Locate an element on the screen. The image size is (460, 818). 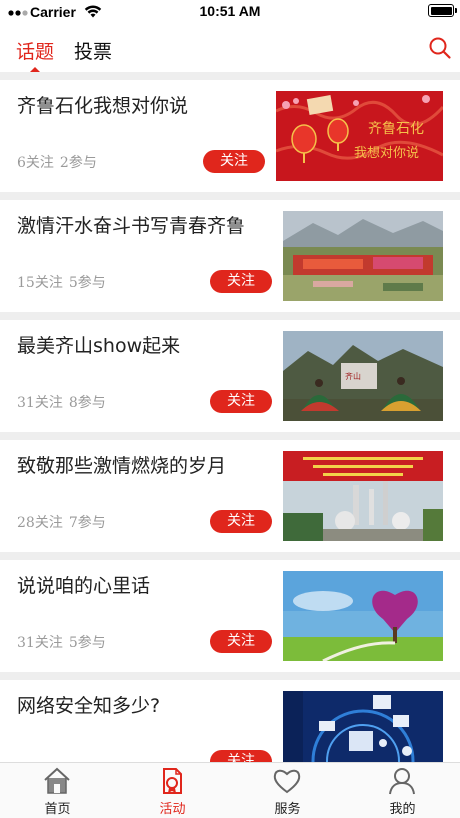
tab-service: 服务 is located at coordinates (287, 790).